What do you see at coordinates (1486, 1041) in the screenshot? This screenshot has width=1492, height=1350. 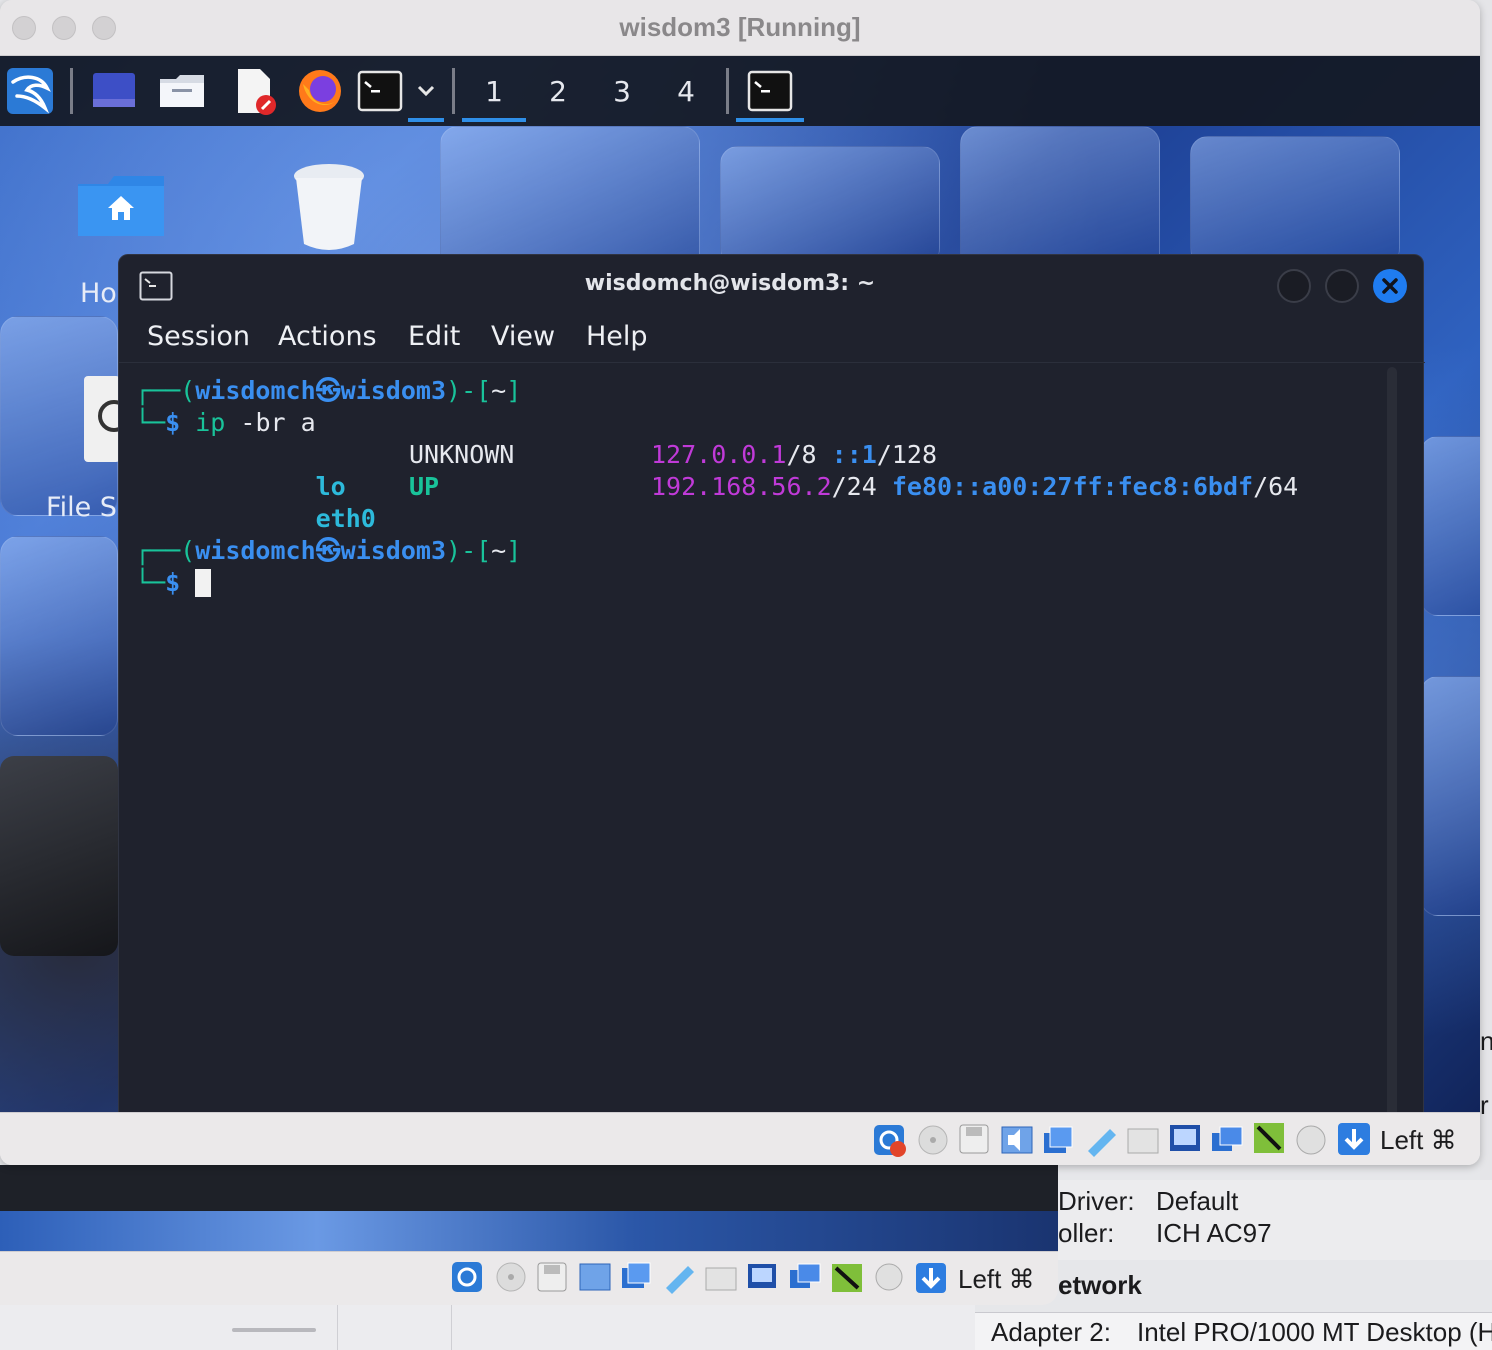 I see `host-edge-text: n` at bounding box center [1486, 1041].